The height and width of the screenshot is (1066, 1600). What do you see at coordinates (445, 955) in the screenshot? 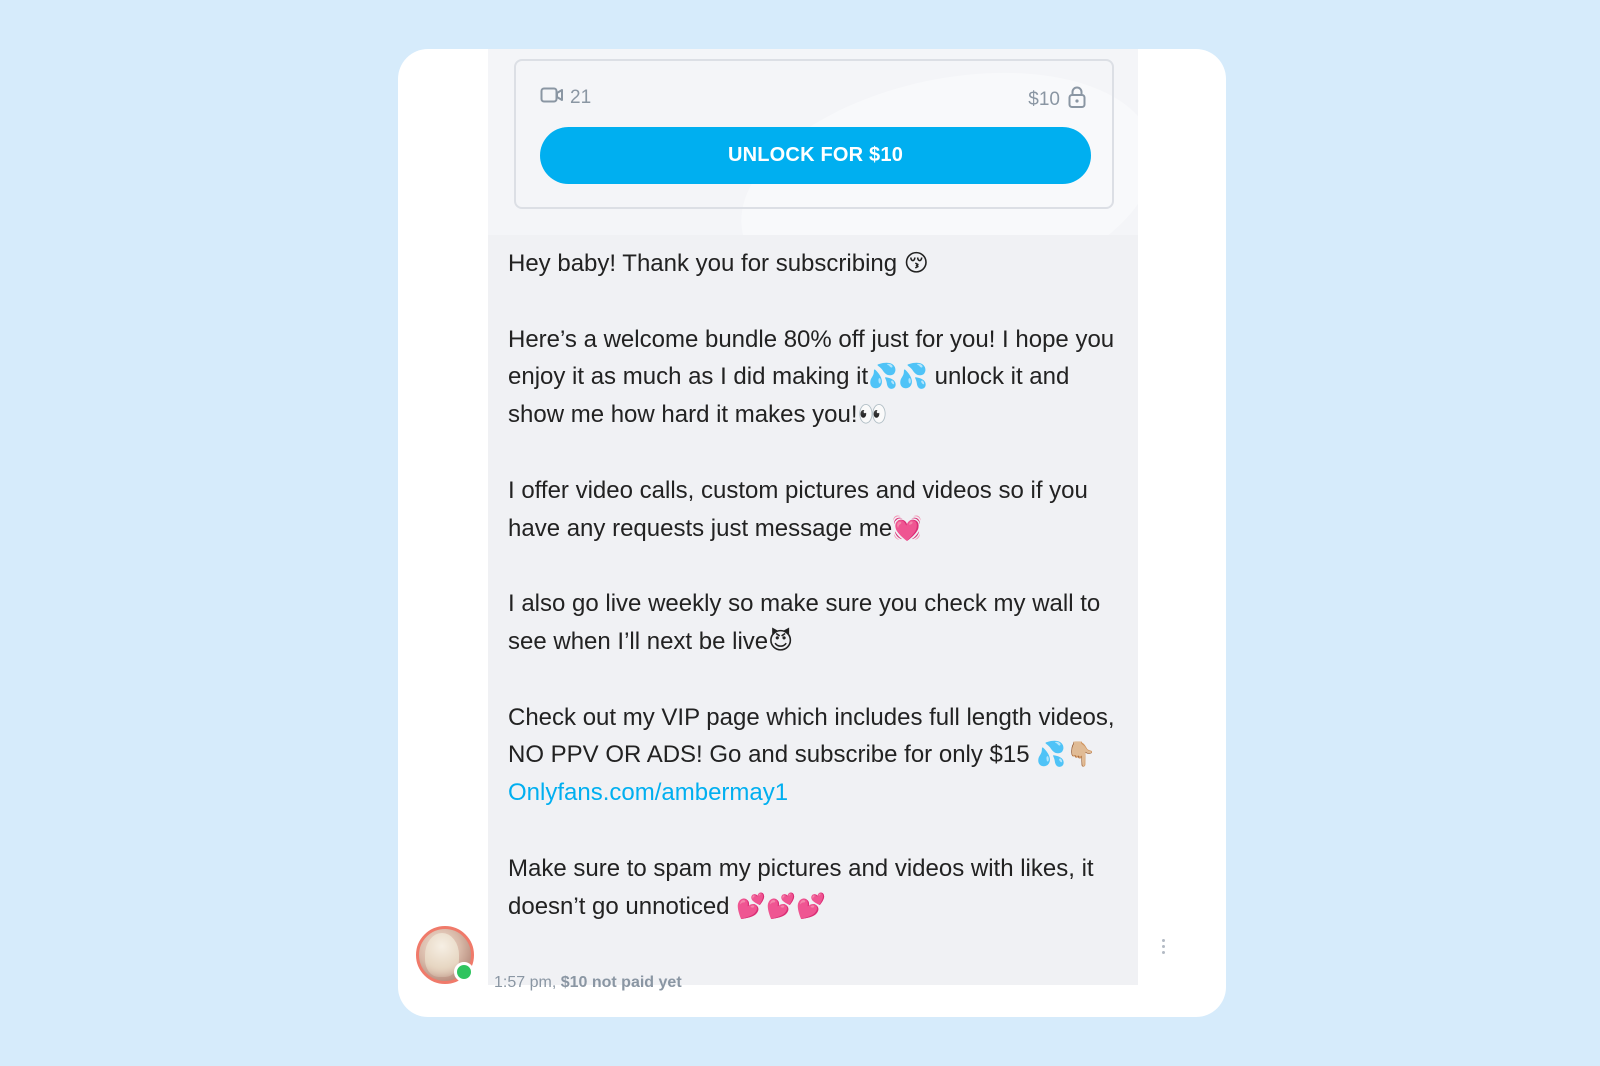
I see `avatar` at bounding box center [445, 955].